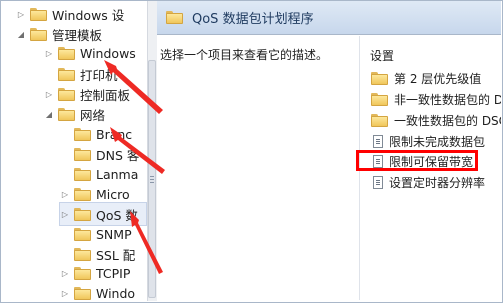 The image size is (503, 303). I want to click on description-text: 选择一个项目来查看它的描述。, so click(244, 55).